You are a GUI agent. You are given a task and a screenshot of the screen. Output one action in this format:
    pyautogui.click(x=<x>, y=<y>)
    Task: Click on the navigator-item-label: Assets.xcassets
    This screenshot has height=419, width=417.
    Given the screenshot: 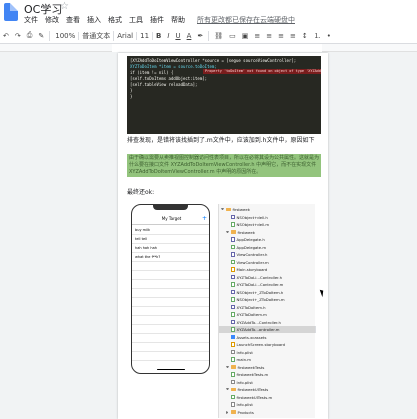 What is the action you would take?
    pyautogui.click(x=251, y=337)
    